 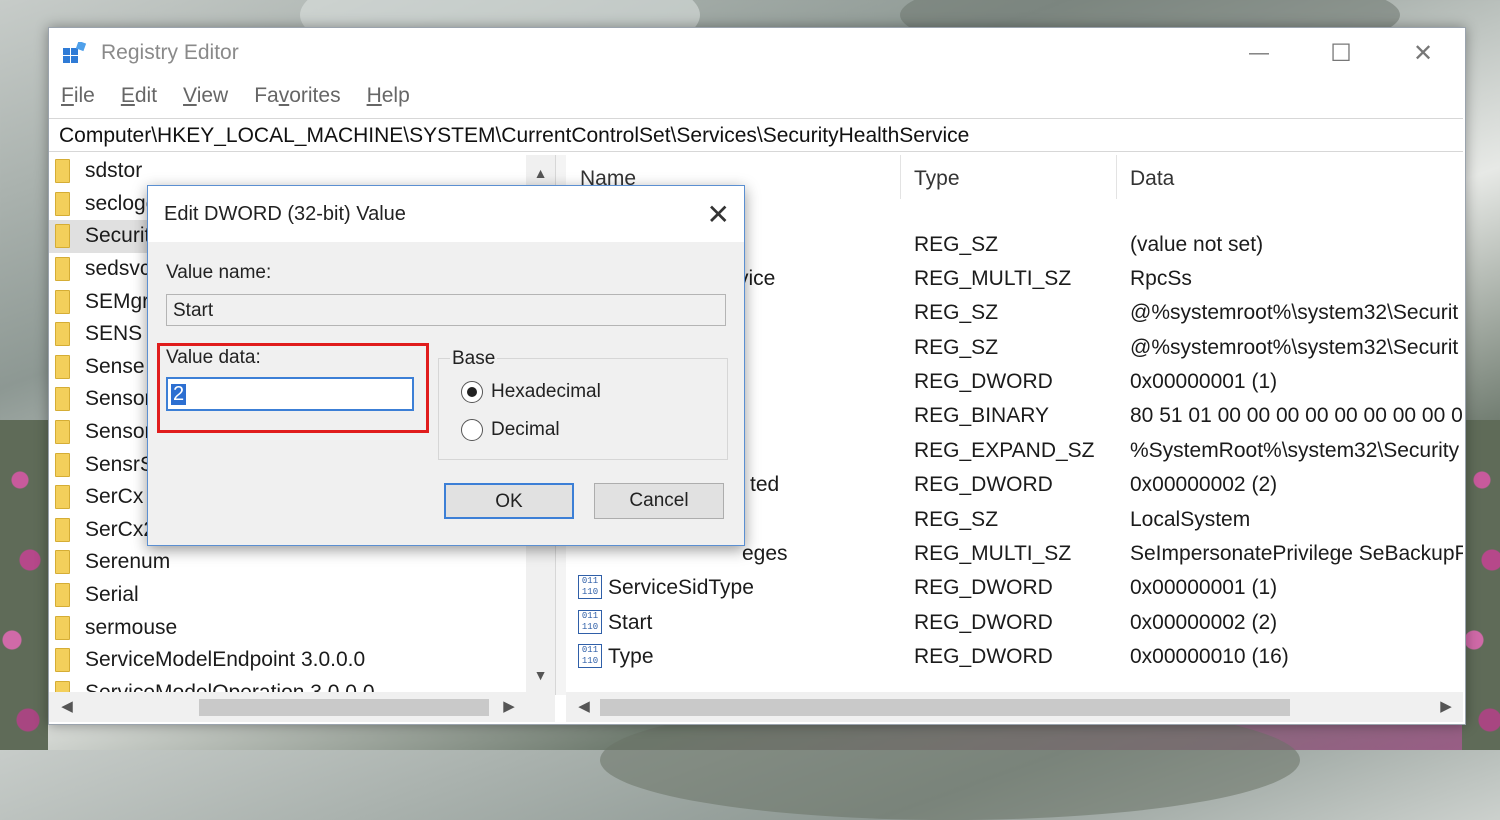 What do you see at coordinates (297, 96) in the screenshot?
I see `menu-favorites: Favorites` at bounding box center [297, 96].